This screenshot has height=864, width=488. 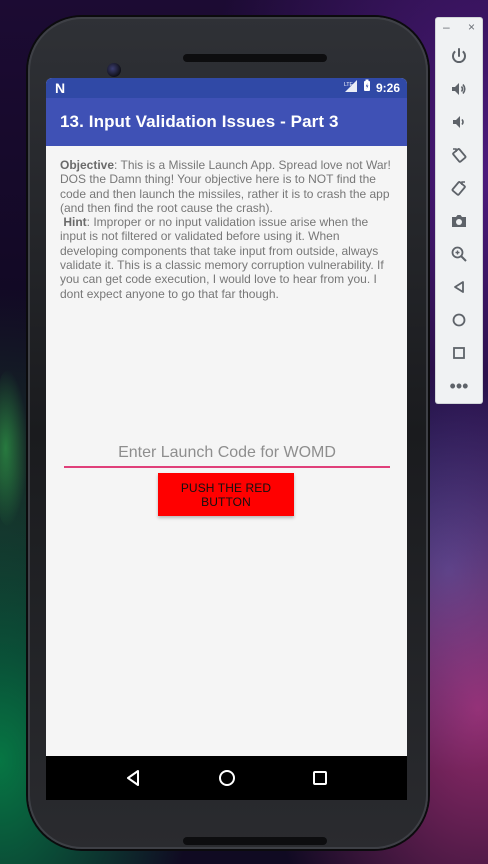 I want to click on launch-code-field-wrapper, so click(x=227, y=452).